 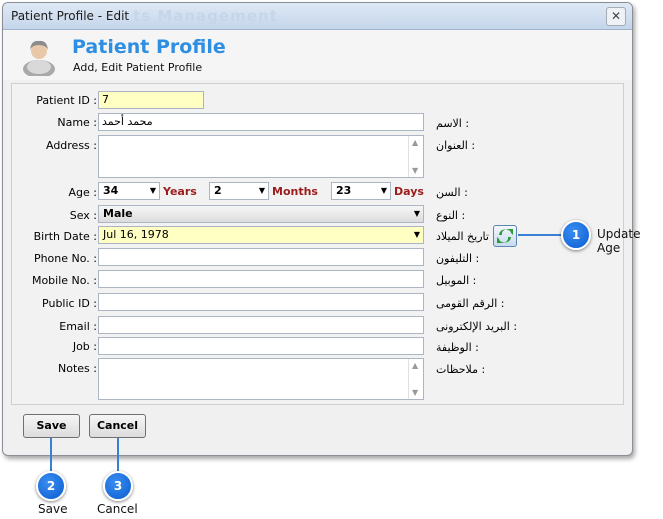 What do you see at coordinates (470, 303) in the screenshot?
I see `public-id-arabic-label: الرقم القومى :` at bounding box center [470, 303].